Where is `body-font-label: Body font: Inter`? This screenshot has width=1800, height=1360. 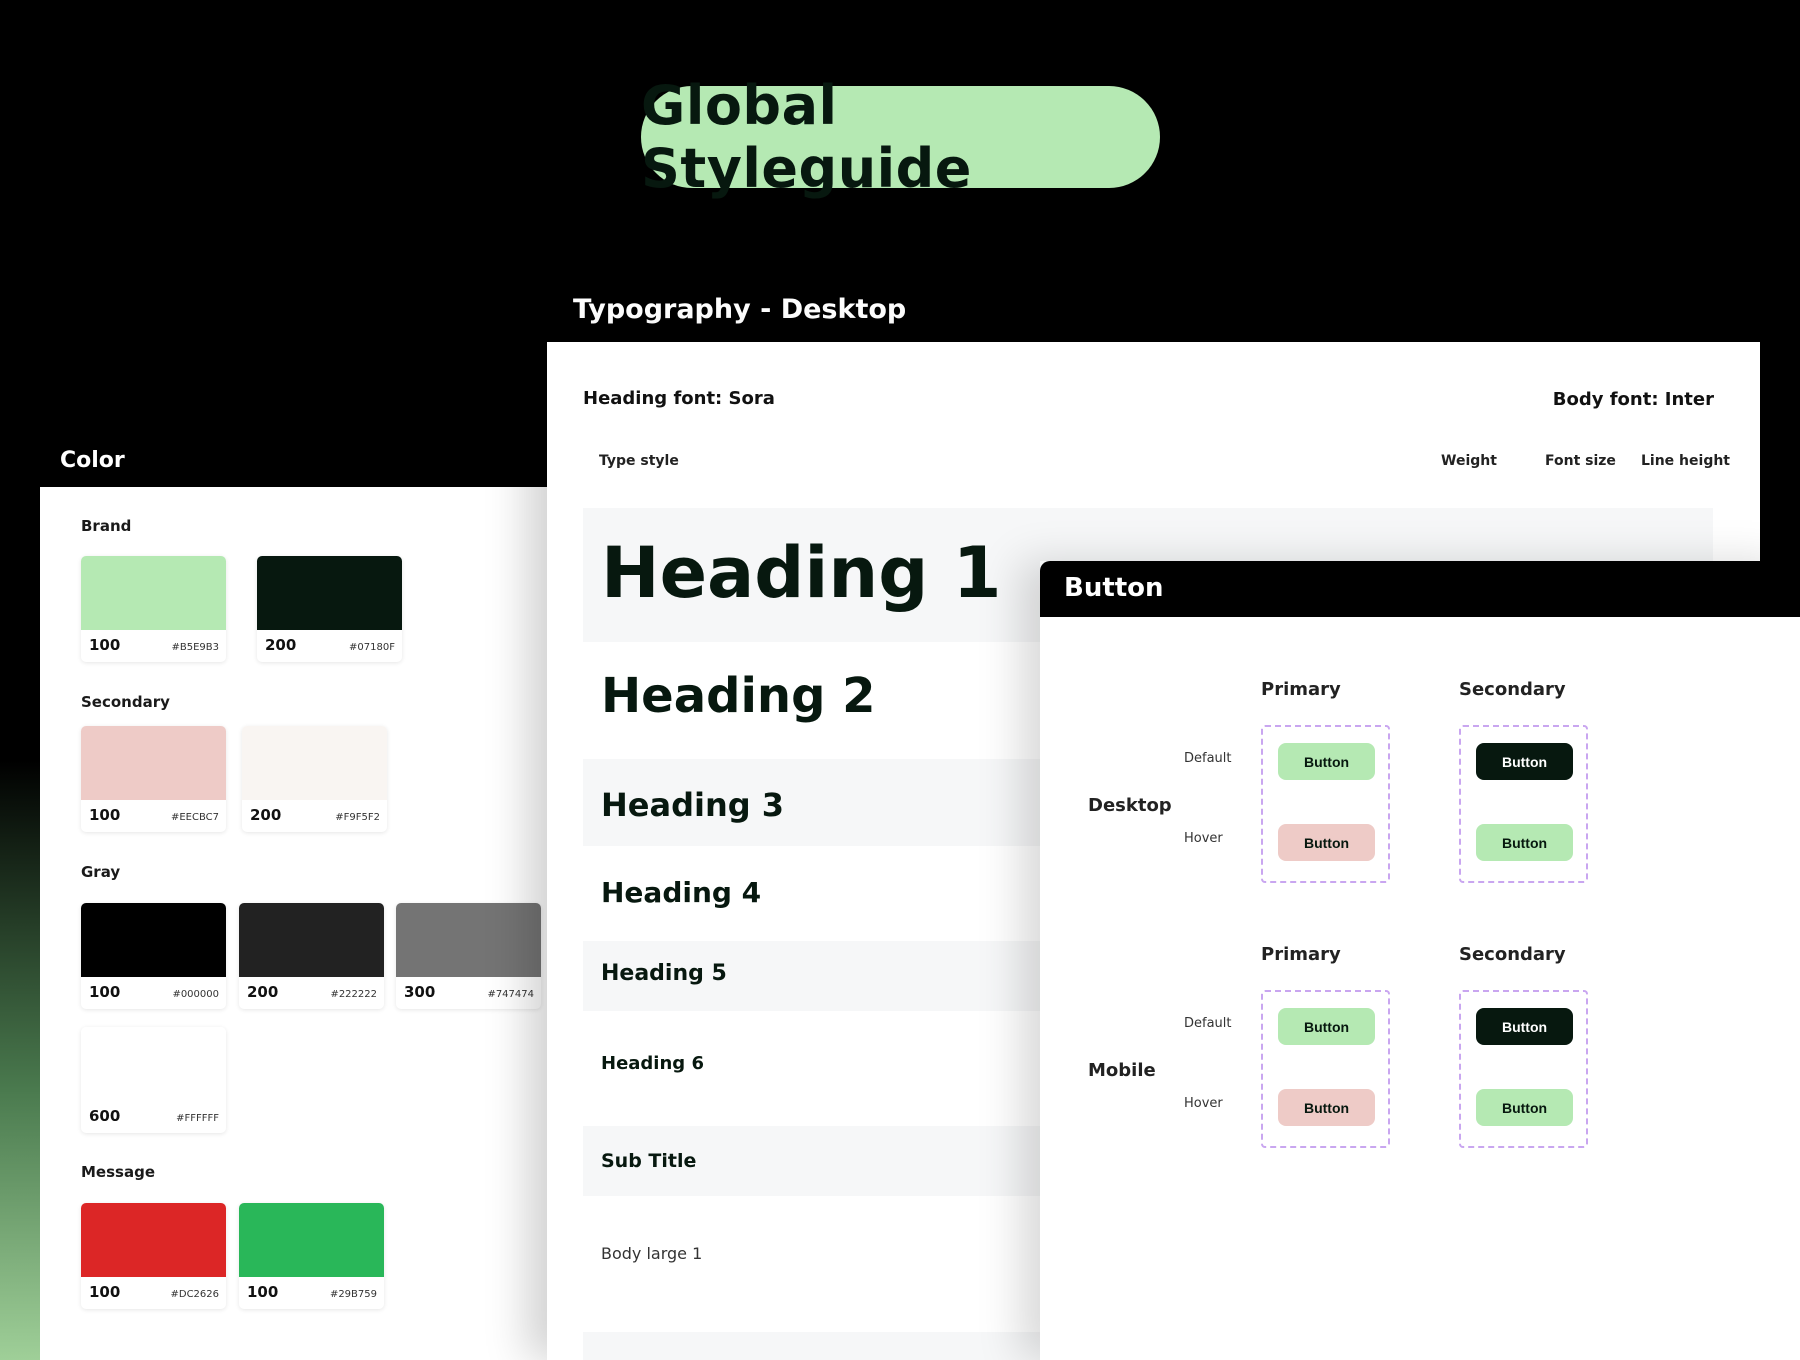
body-font-label: Body font: Inter is located at coordinates (1633, 399).